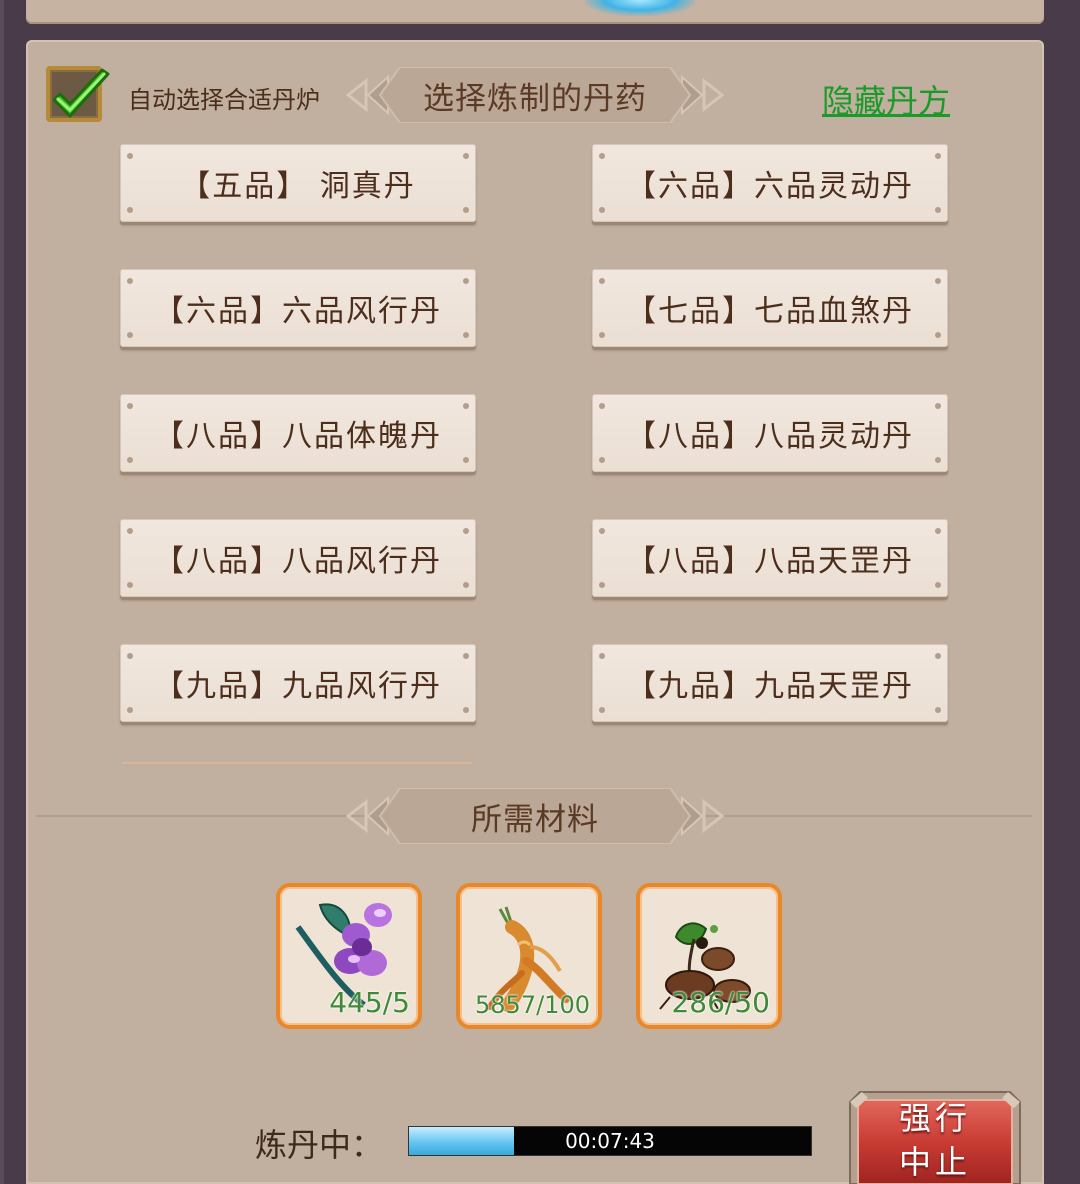 This screenshot has height=1184, width=1080. I want to click on recipe-label: 【八品】八品体魄丹, so click(298, 436).